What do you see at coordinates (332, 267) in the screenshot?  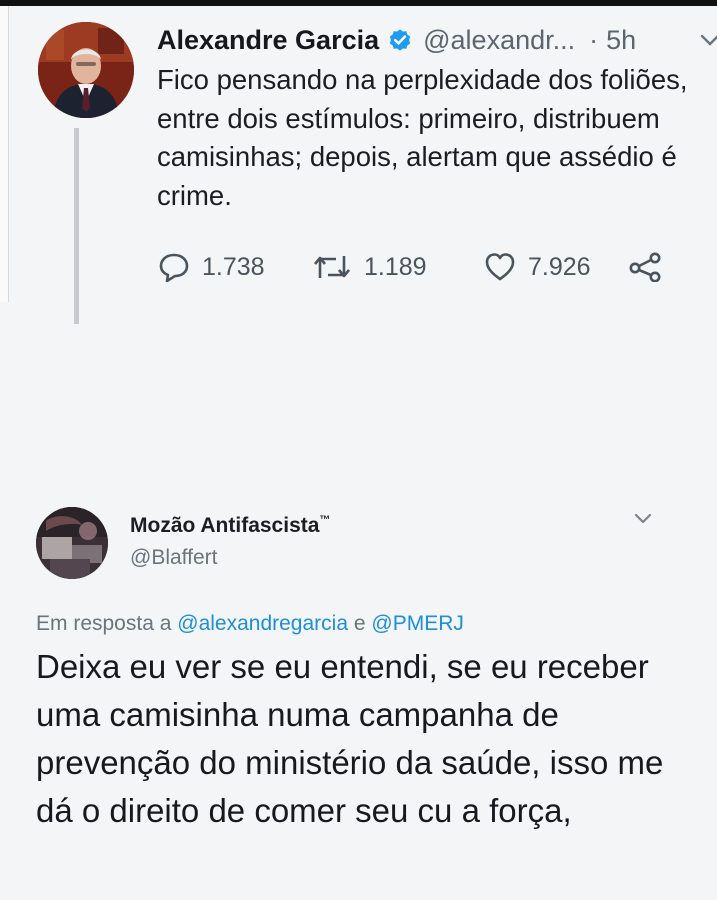 I see `retweet-icon` at bounding box center [332, 267].